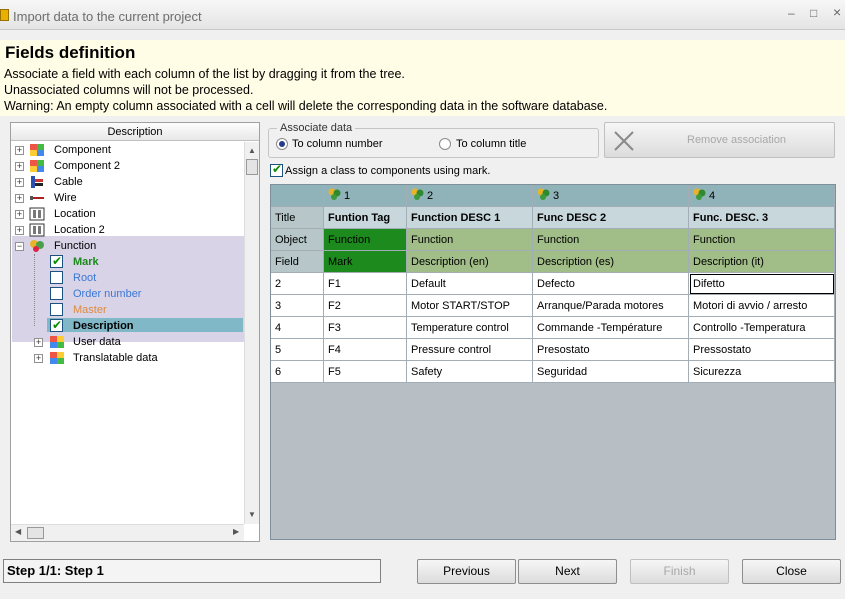 The width and height of the screenshot is (845, 599). Describe the element at coordinates (192, 571) in the screenshot. I see `step-status: Step 1/1: Step 1` at that location.